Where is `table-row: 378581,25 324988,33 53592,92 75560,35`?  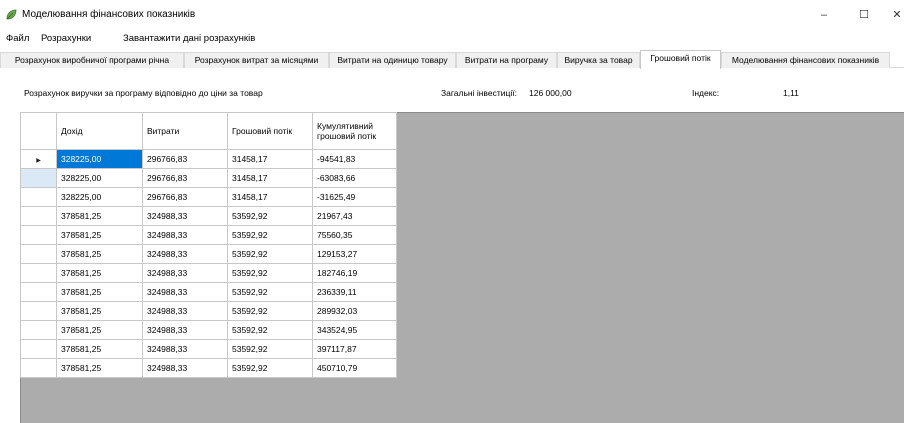
table-row: 378581,25 324988,33 53592,92 75560,35 is located at coordinates (208, 235).